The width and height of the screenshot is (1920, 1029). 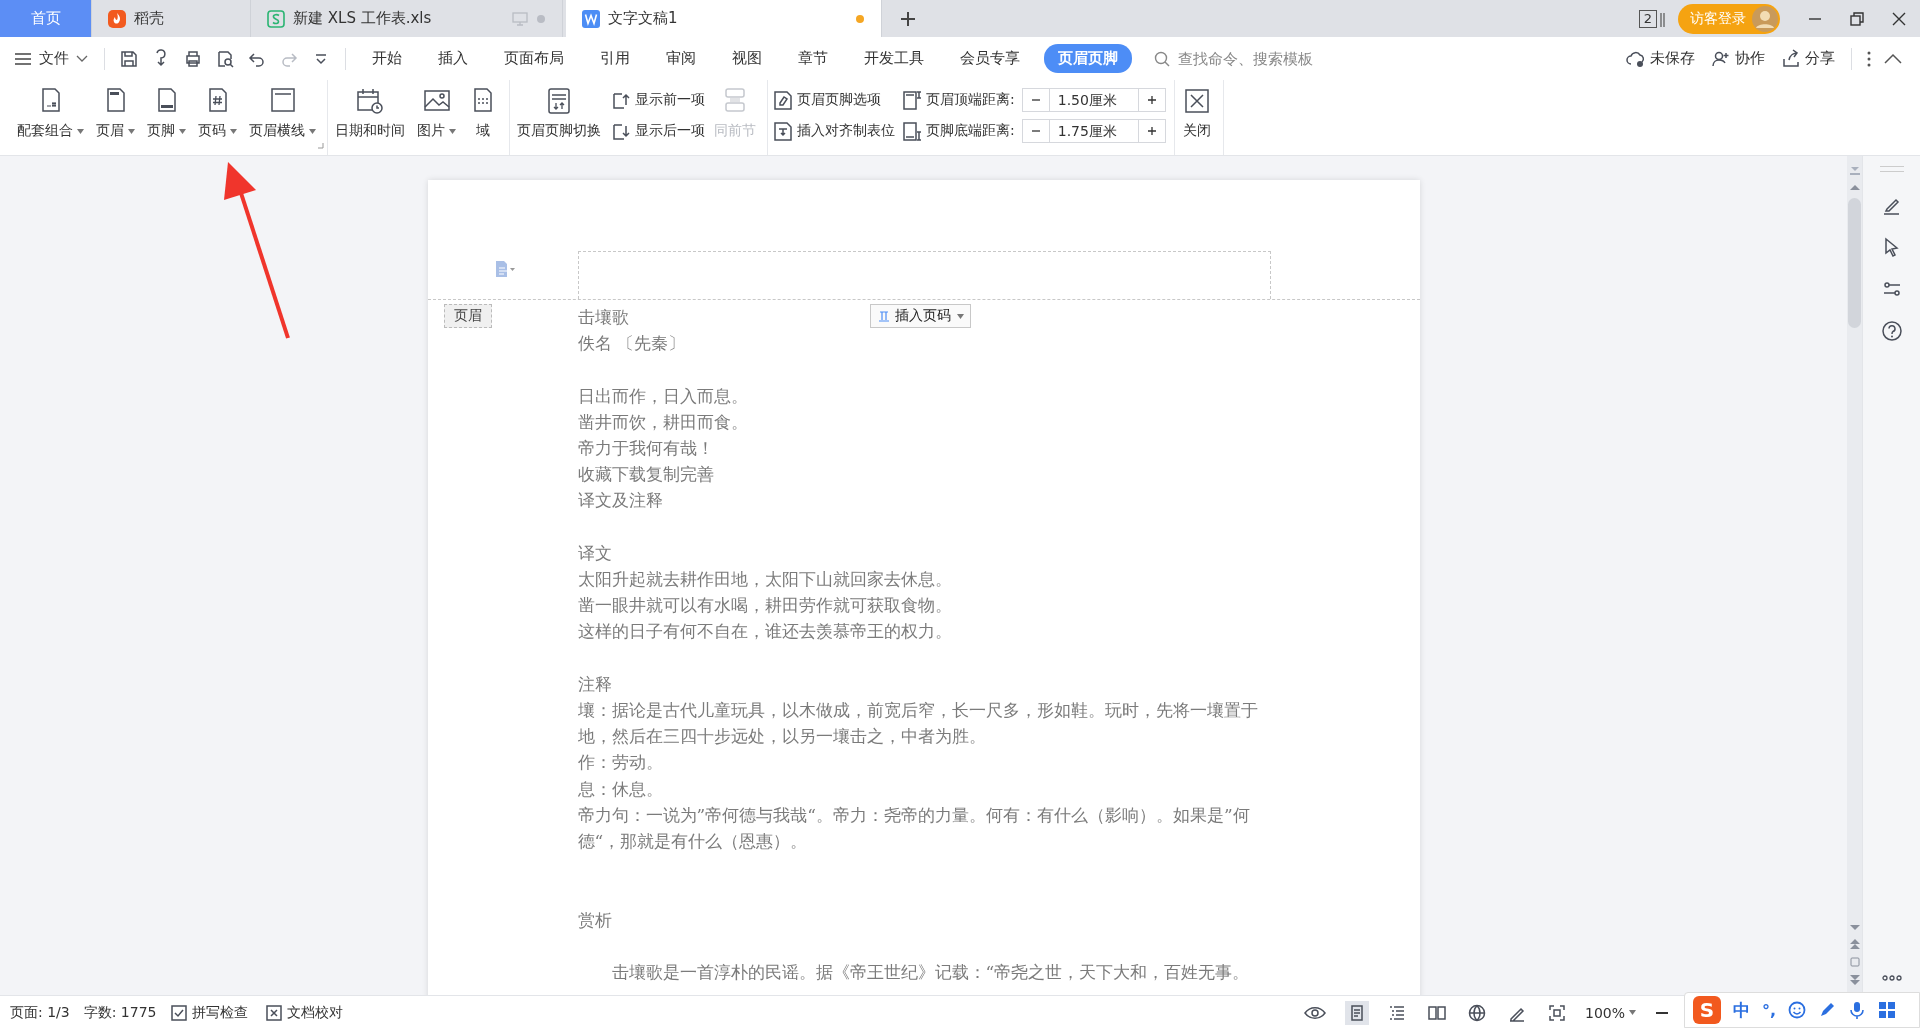 I want to click on body-text: 日出而作，日入而息。, so click(x=662, y=396).